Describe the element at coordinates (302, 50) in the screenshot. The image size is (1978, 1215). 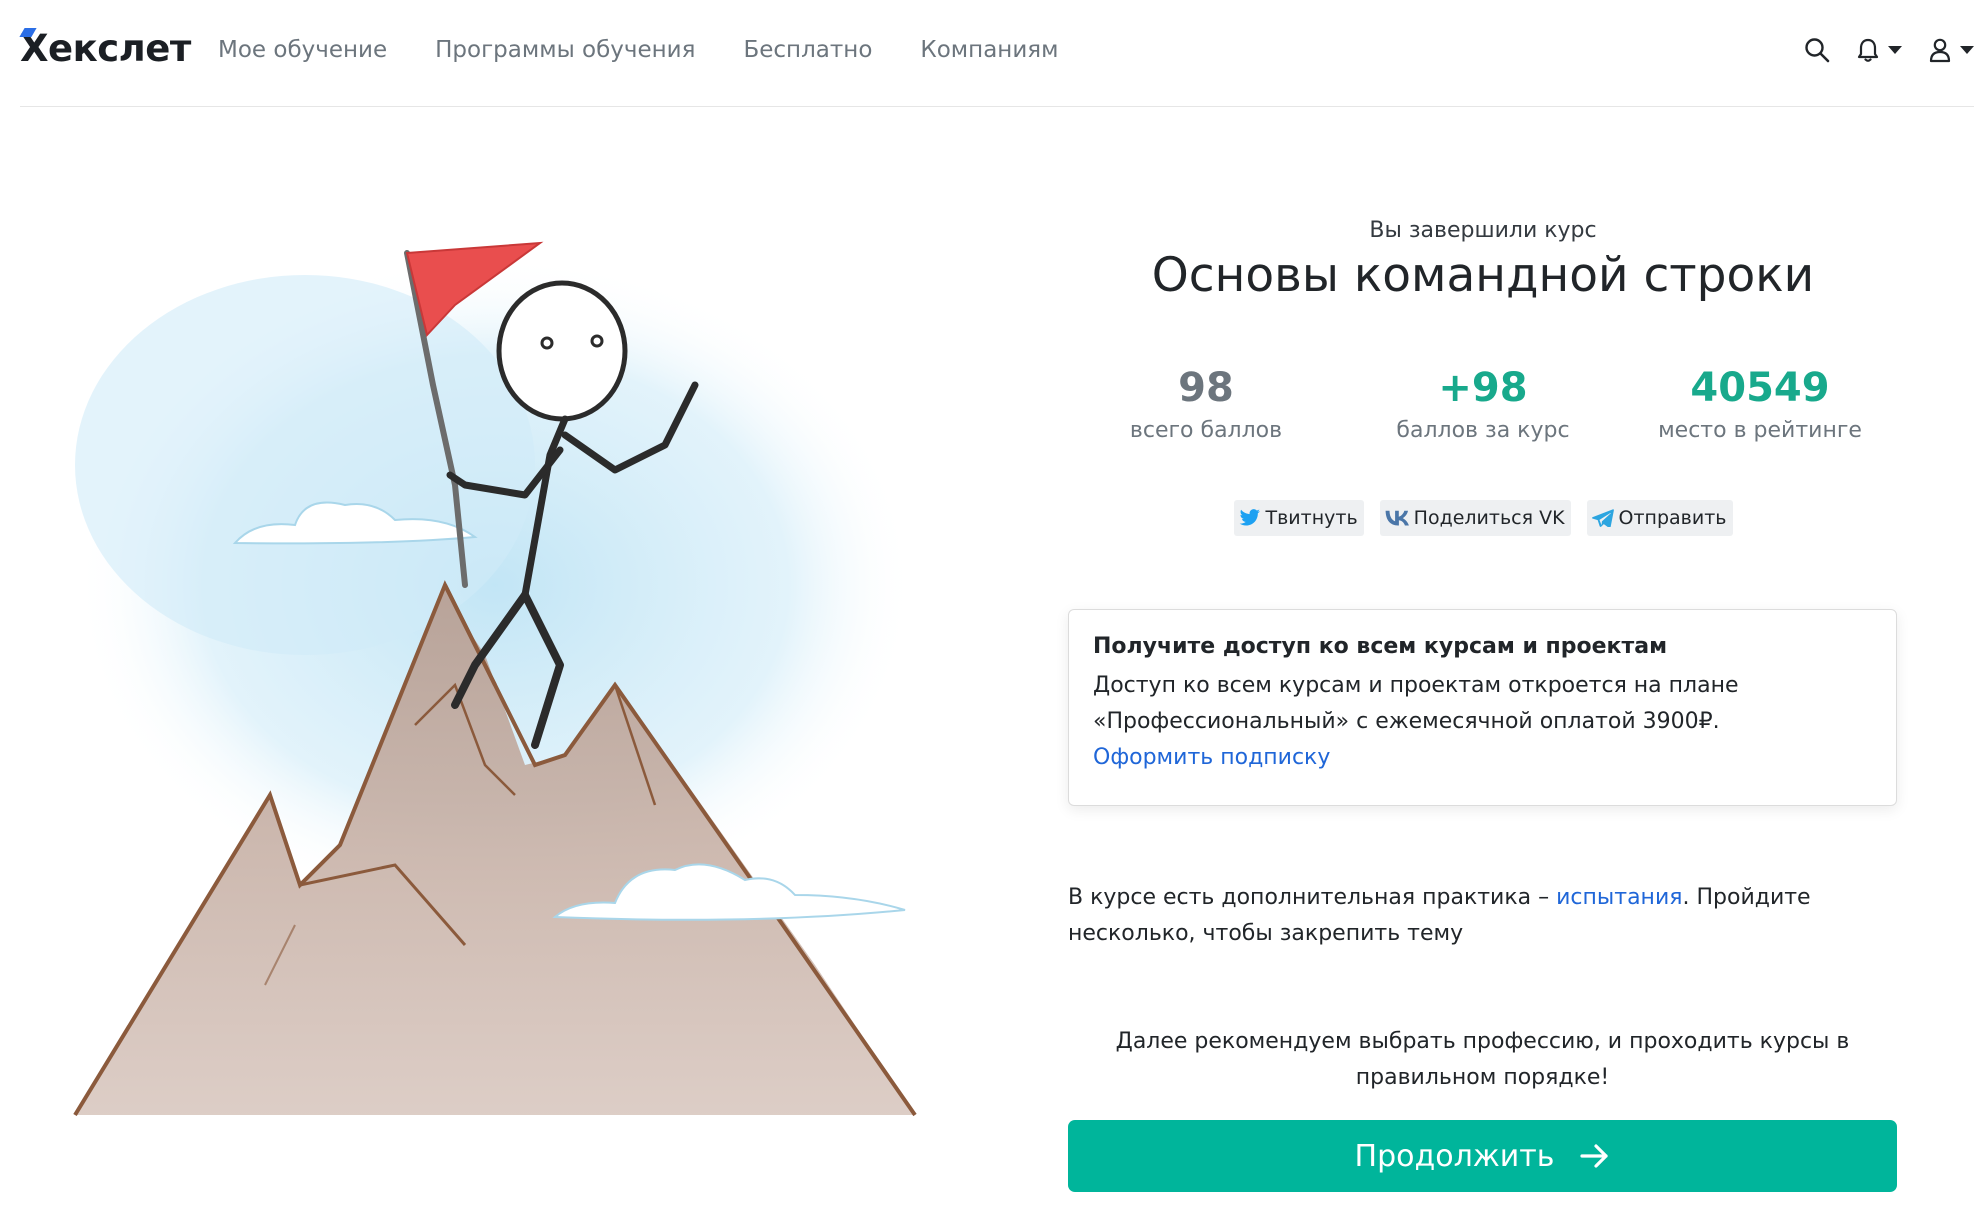
I see `nav-my-learning: Мое обучение` at that location.